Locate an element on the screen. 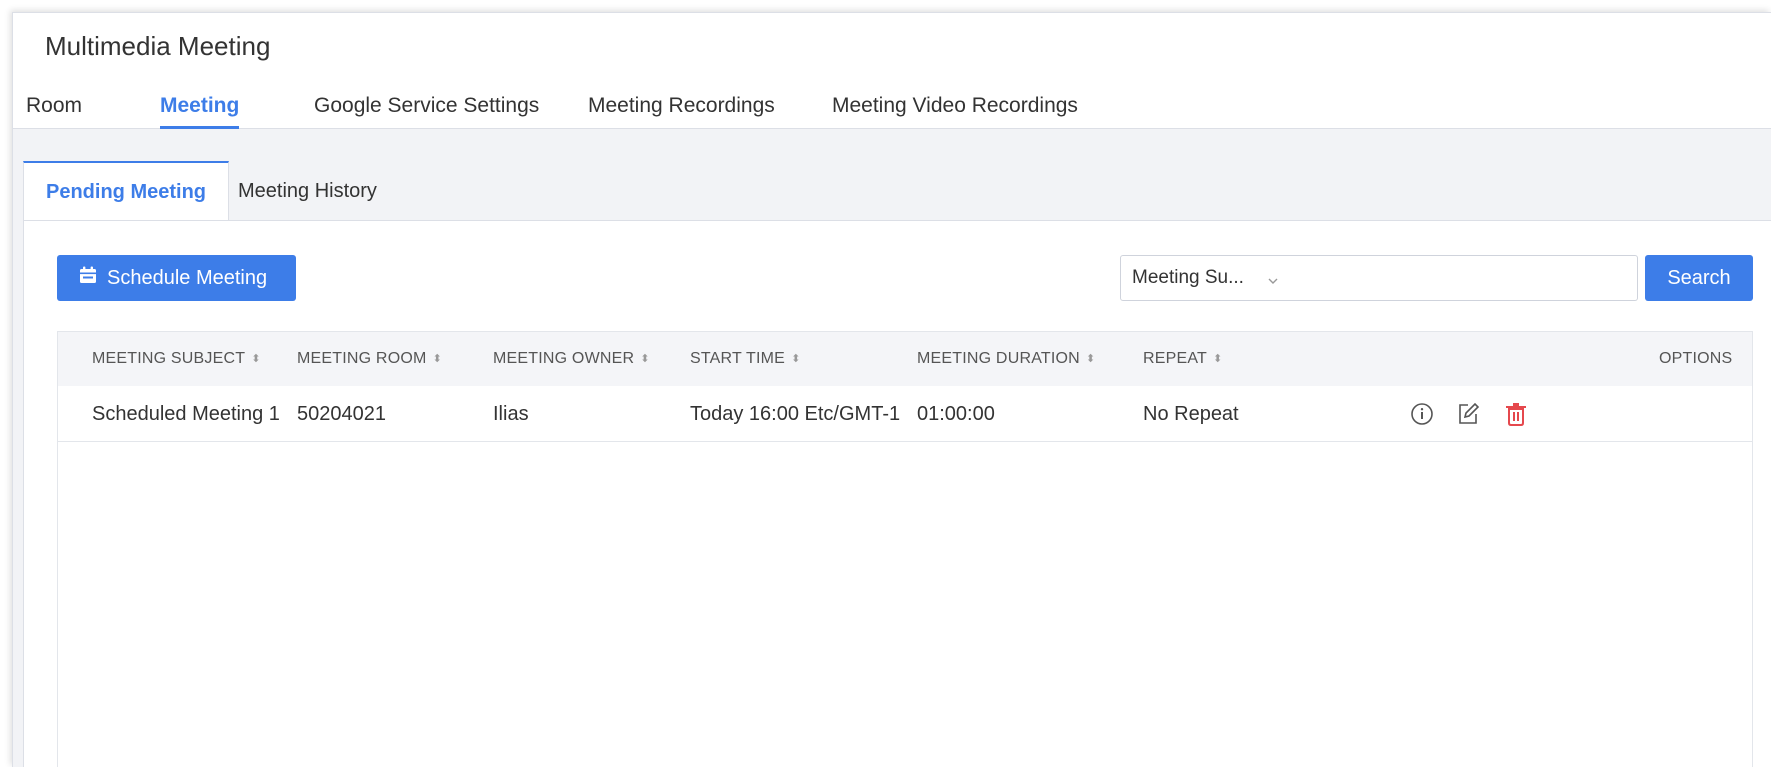 The image size is (1771, 767). cell-room: 50204021 is located at coordinates (341, 414).